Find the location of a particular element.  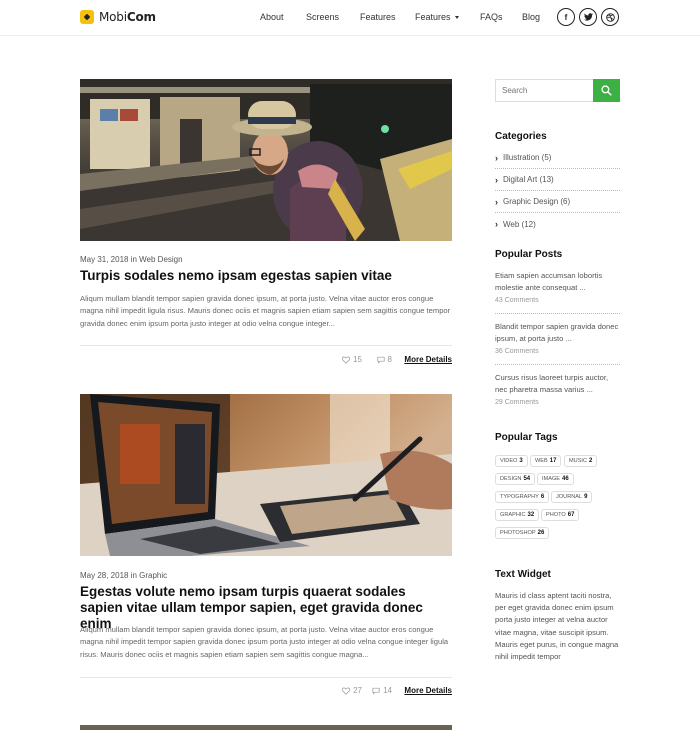

tag-name: DESIGN is located at coordinates (511, 479).